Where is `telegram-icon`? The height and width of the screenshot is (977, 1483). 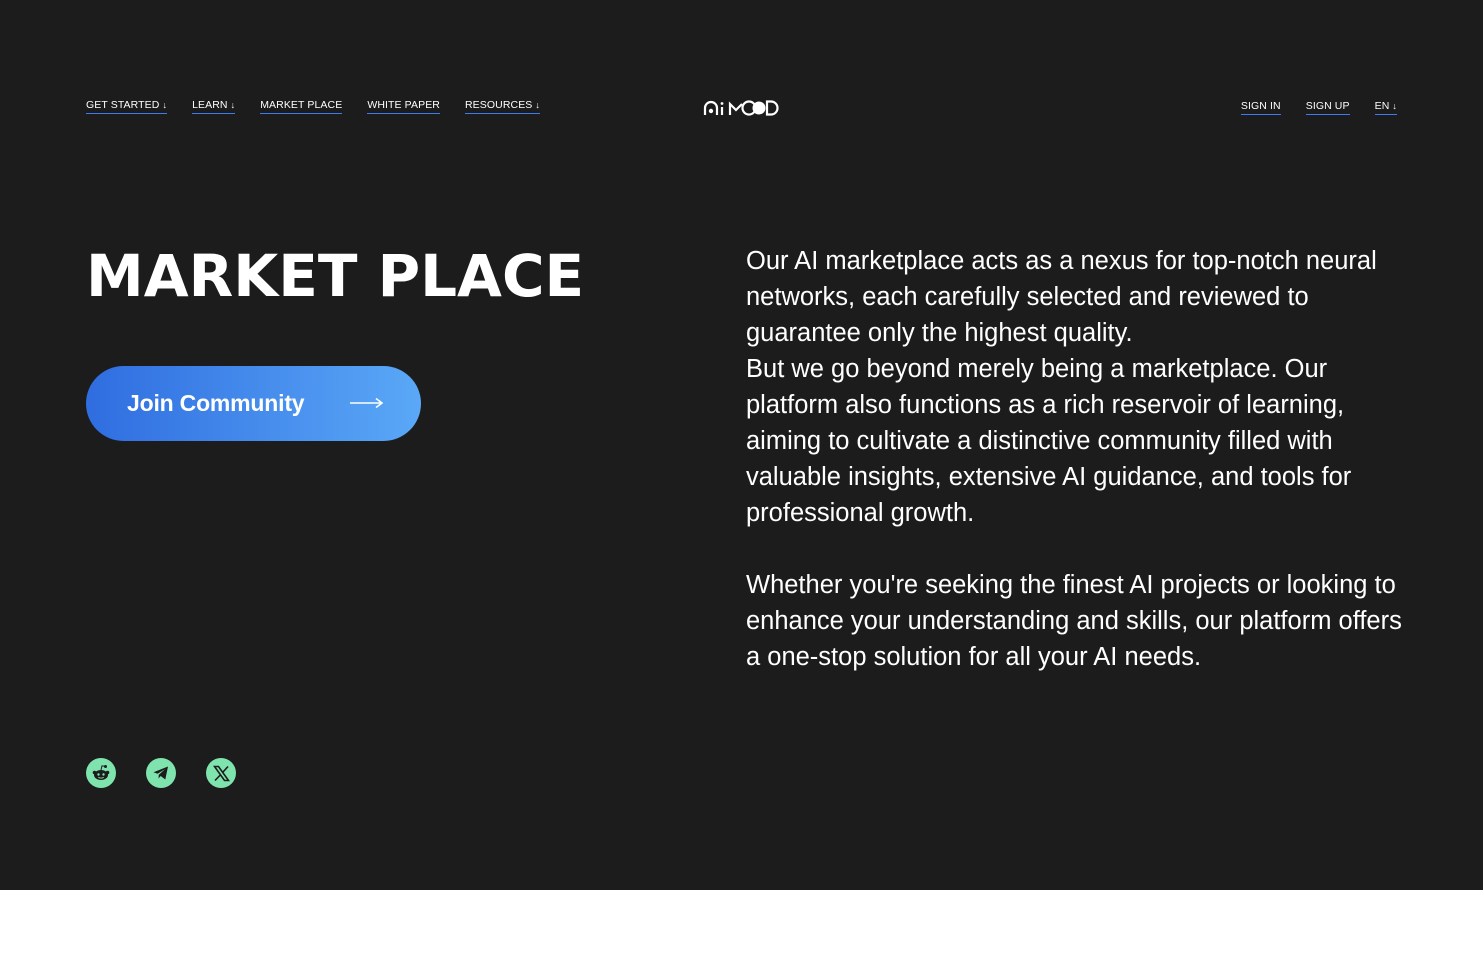
telegram-icon is located at coordinates (160, 773).